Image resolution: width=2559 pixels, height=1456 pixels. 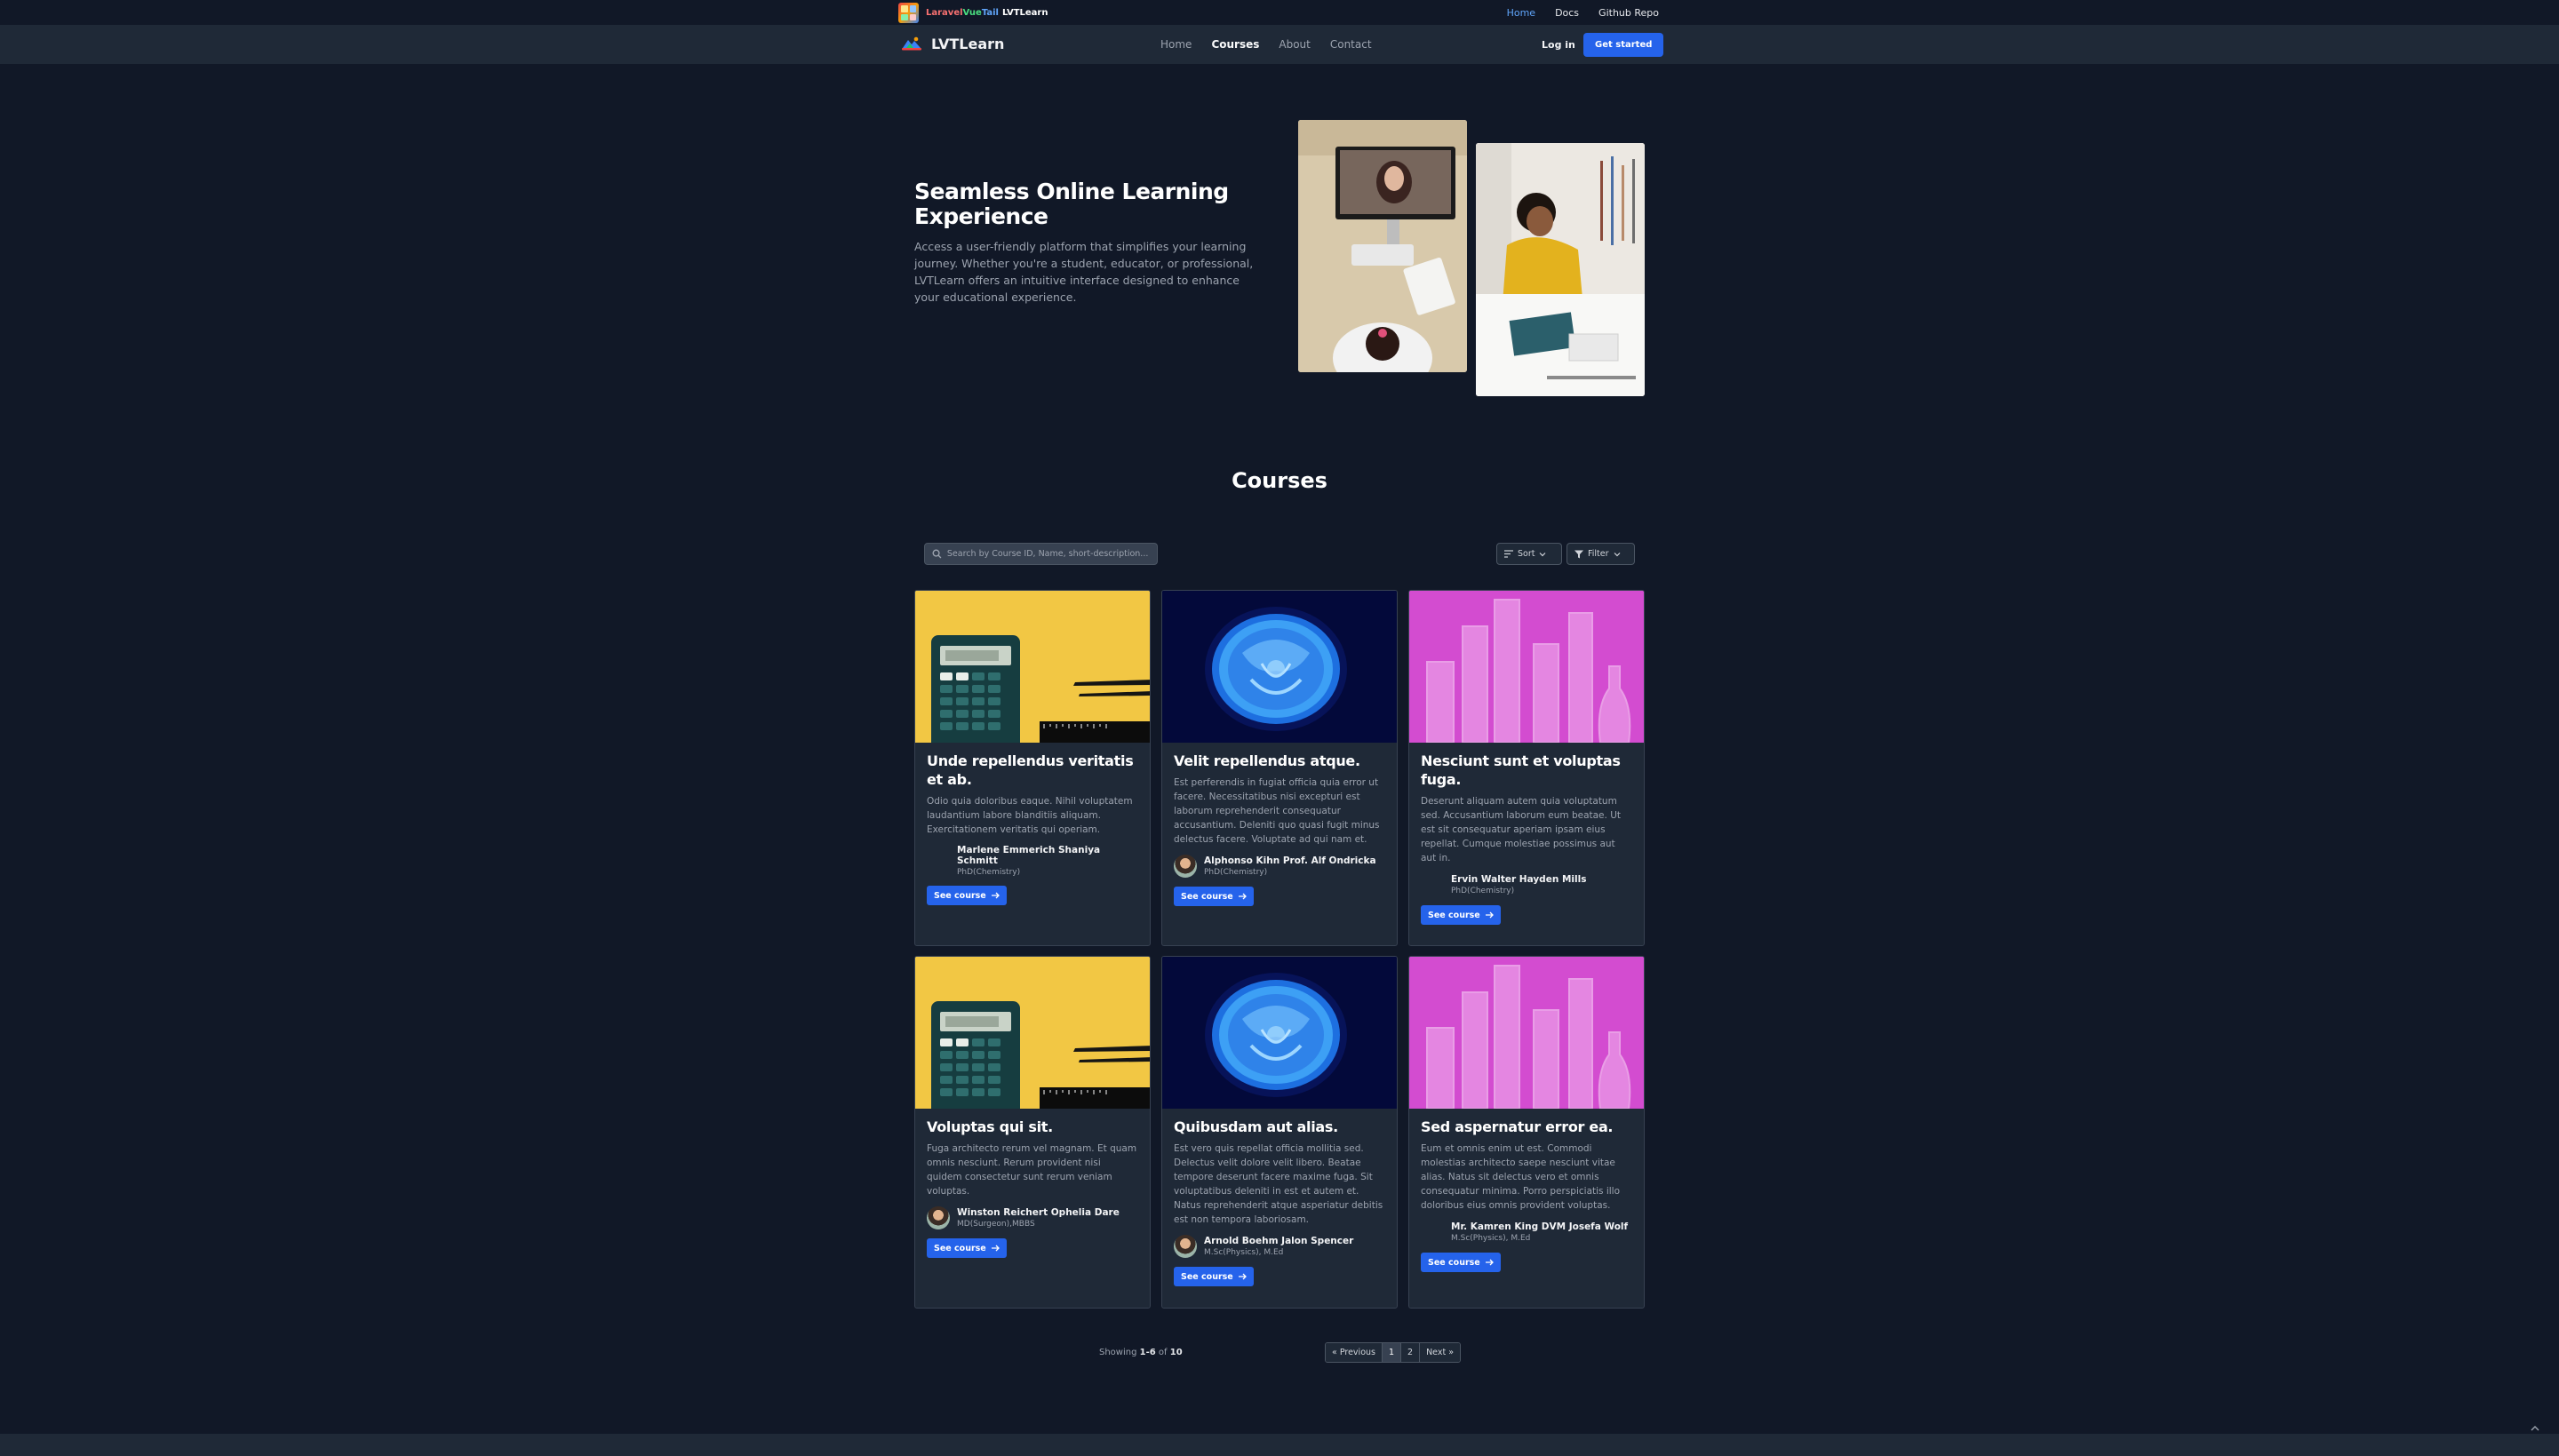 What do you see at coordinates (1141, 1352) in the screenshot?
I see `pagination-summary: Showing 1-6 of 10` at bounding box center [1141, 1352].